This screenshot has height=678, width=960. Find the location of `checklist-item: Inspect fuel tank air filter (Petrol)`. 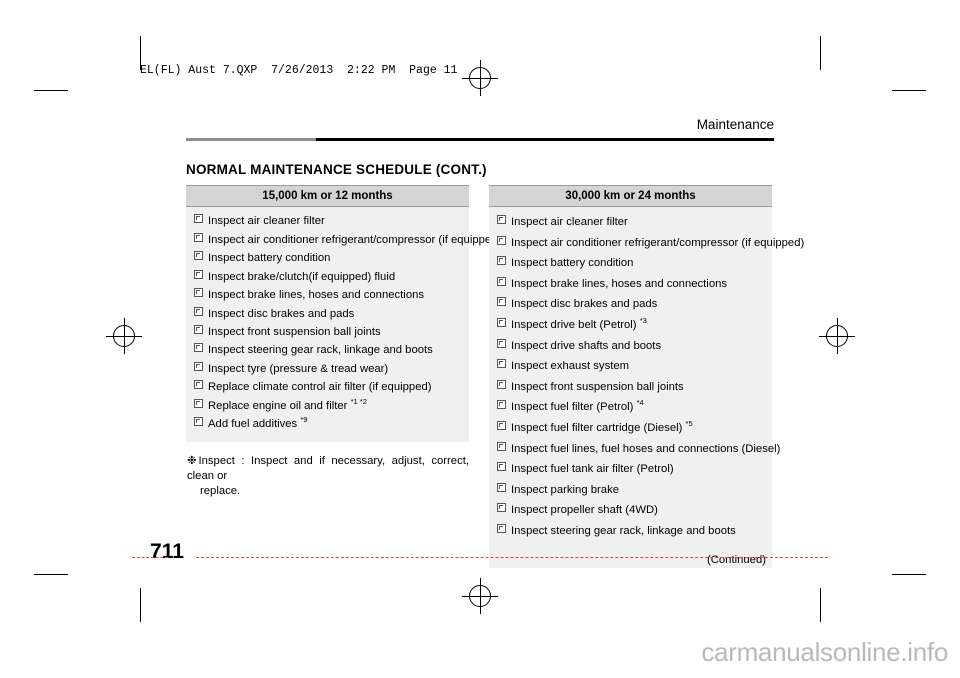

checklist-item: Inspect fuel tank air filter (Petrol) is located at coordinates (630, 469).